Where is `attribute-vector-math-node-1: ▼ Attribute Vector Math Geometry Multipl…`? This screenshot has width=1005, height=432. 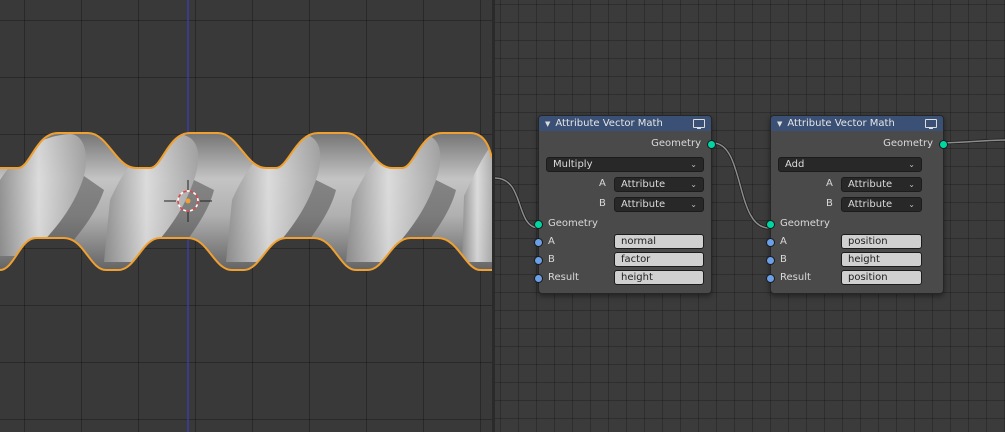 attribute-vector-math-node-1: ▼ Attribute Vector Math Geometry Multipl… is located at coordinates (625, 204).